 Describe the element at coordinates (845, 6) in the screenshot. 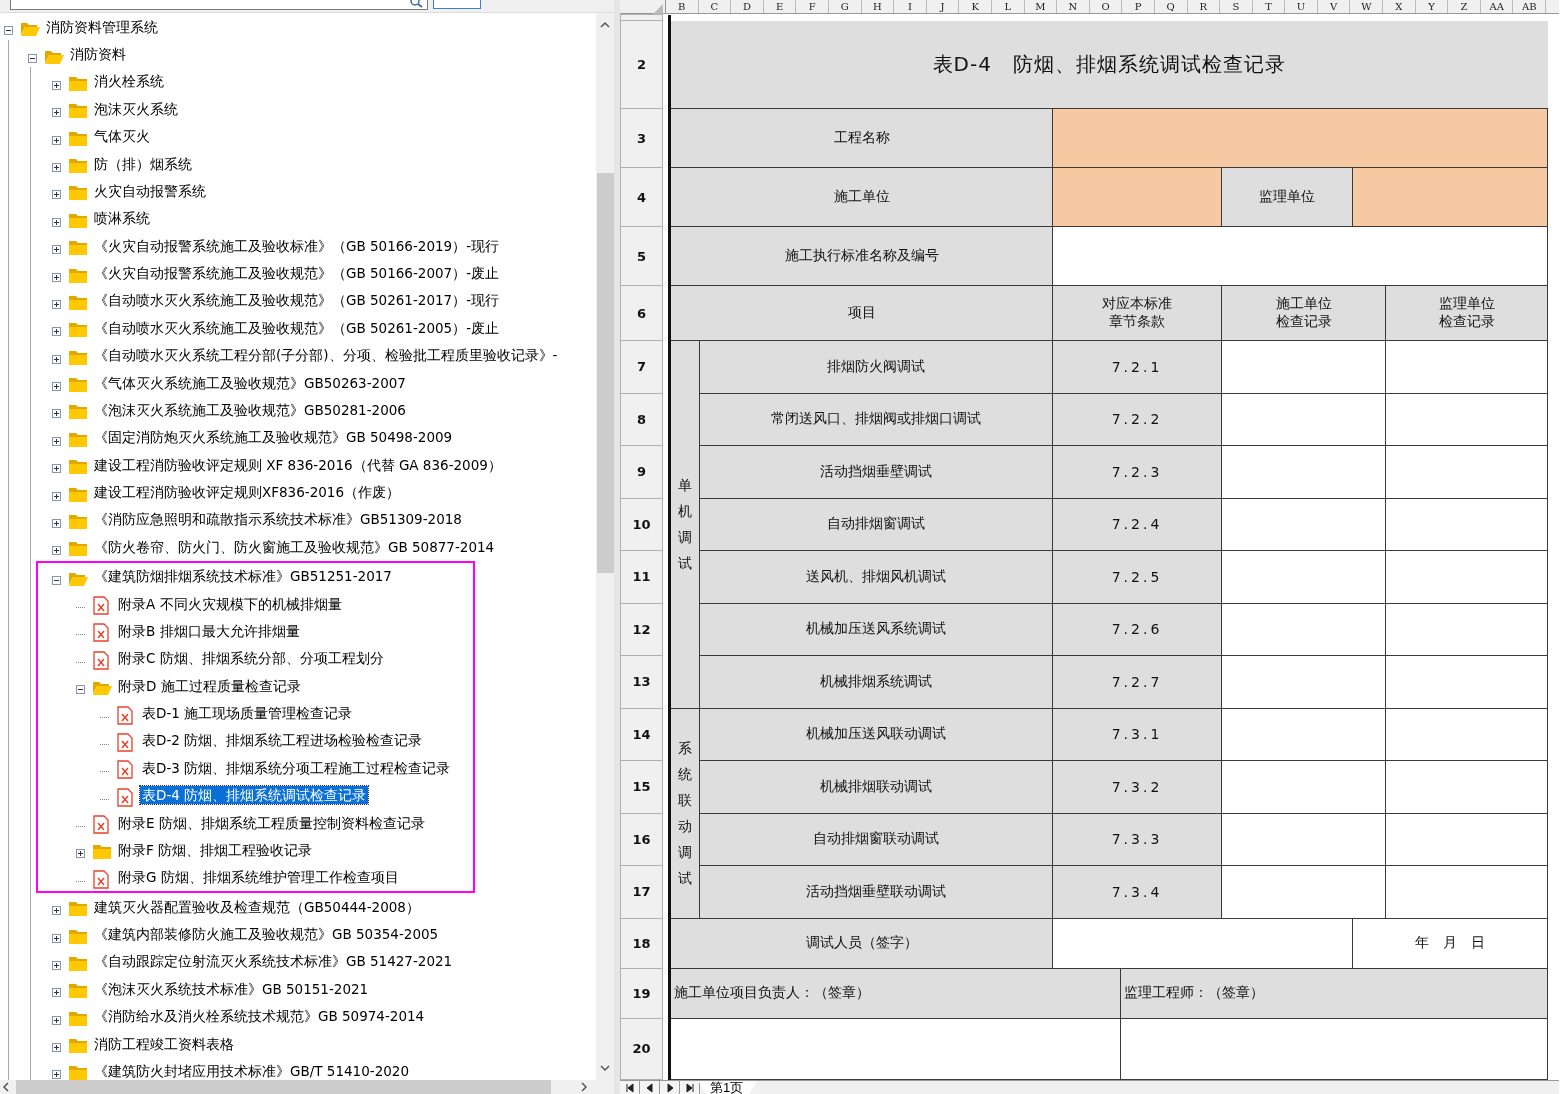

I see `column-header: G` at that location.